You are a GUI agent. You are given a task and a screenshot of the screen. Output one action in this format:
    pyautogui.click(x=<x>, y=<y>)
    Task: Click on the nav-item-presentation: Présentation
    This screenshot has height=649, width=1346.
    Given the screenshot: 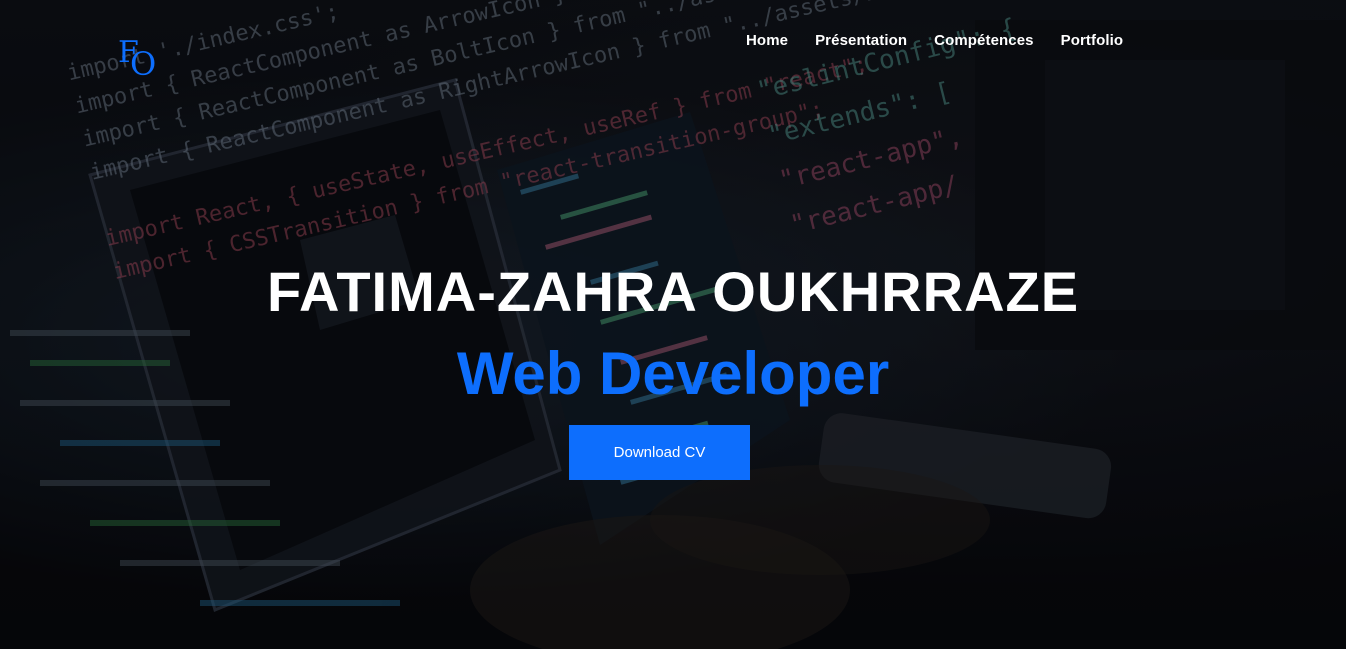 What is the action you would take?
    pyautogui.click(x=861, y=40)
    